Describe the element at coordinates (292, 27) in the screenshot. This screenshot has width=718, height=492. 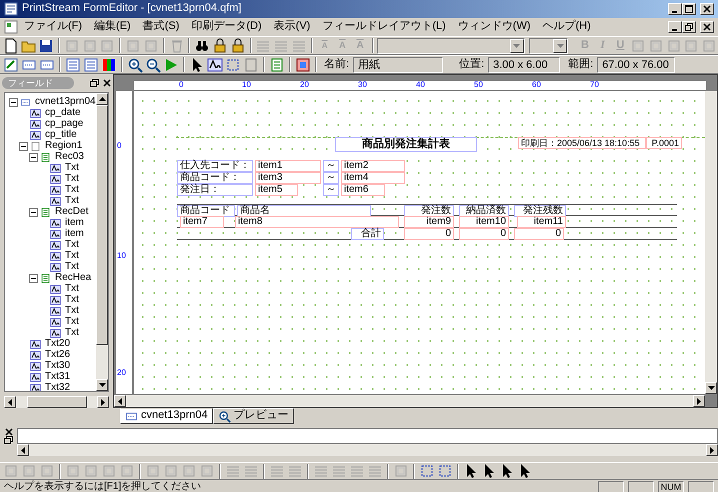
I see `menu-item: 表示(V)` at that location.